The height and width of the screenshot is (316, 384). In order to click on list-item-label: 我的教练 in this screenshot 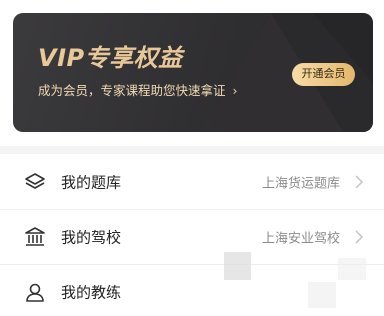, I will do `click(91, 292)`.